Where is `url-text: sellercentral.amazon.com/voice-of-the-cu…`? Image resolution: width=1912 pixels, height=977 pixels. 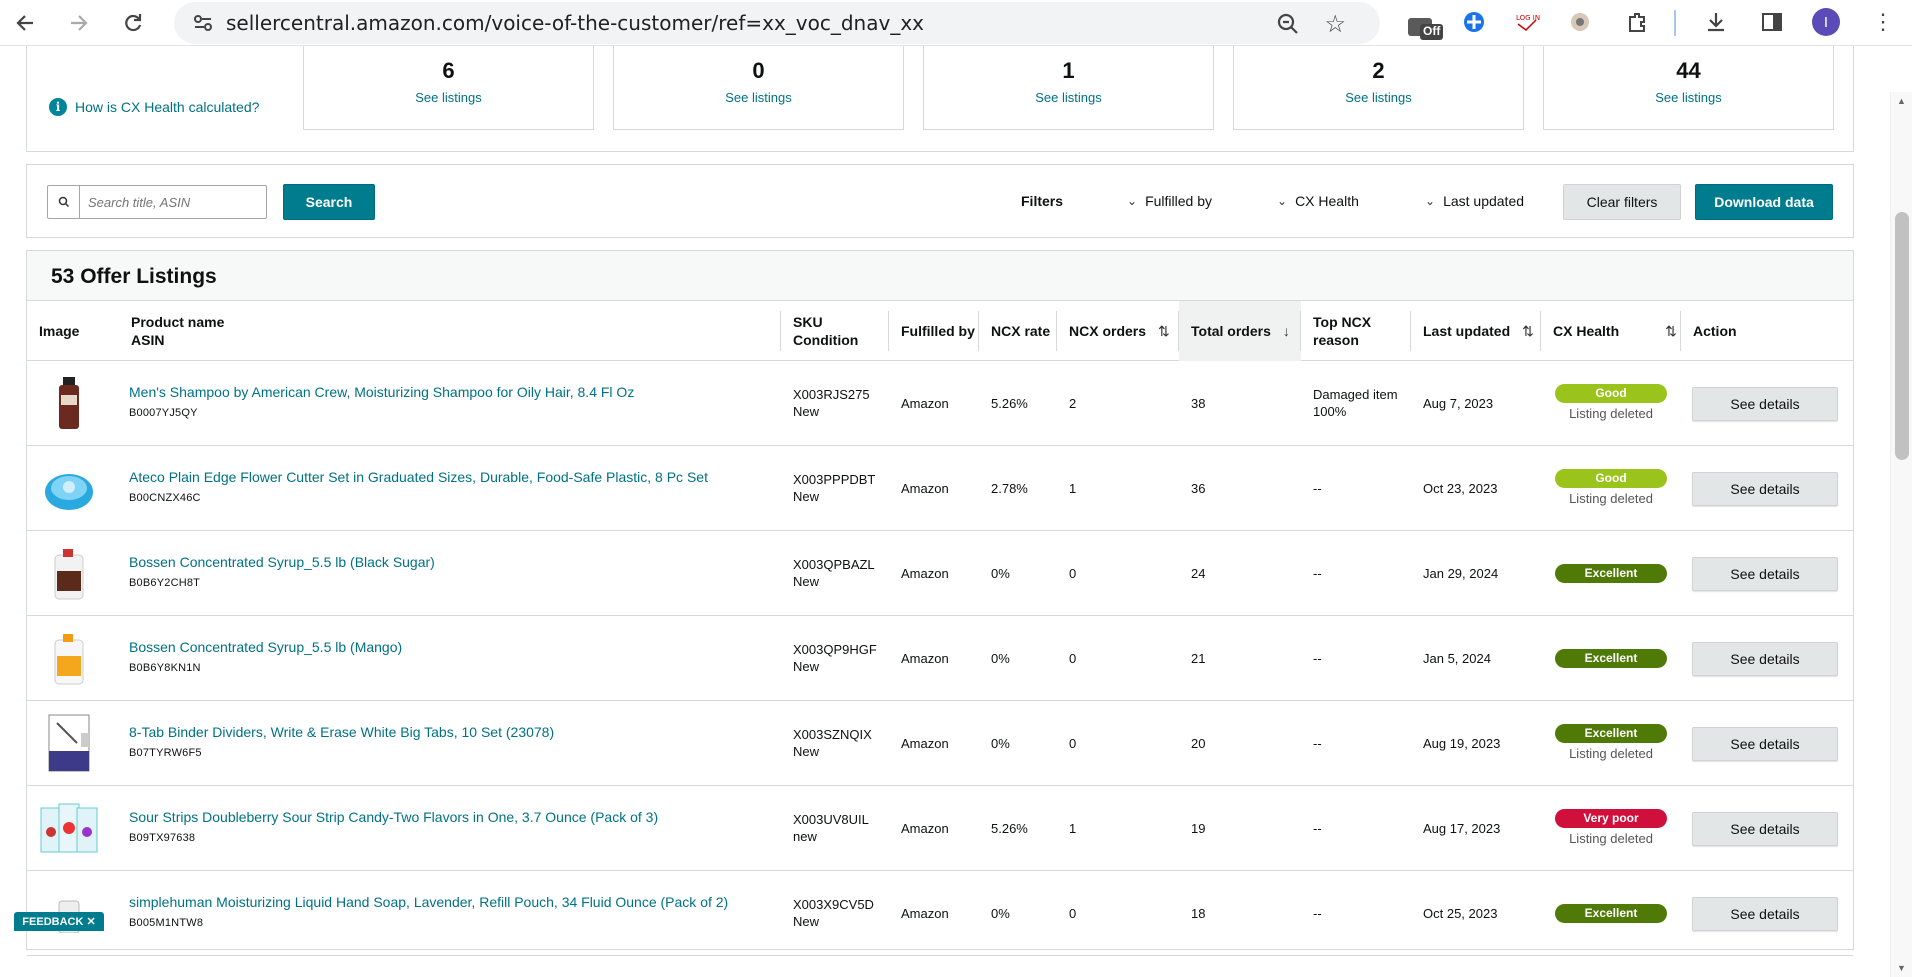 url-text: sellercentral.amazon.com/voice-of-the-cu… is located at coordinates (575, 23).